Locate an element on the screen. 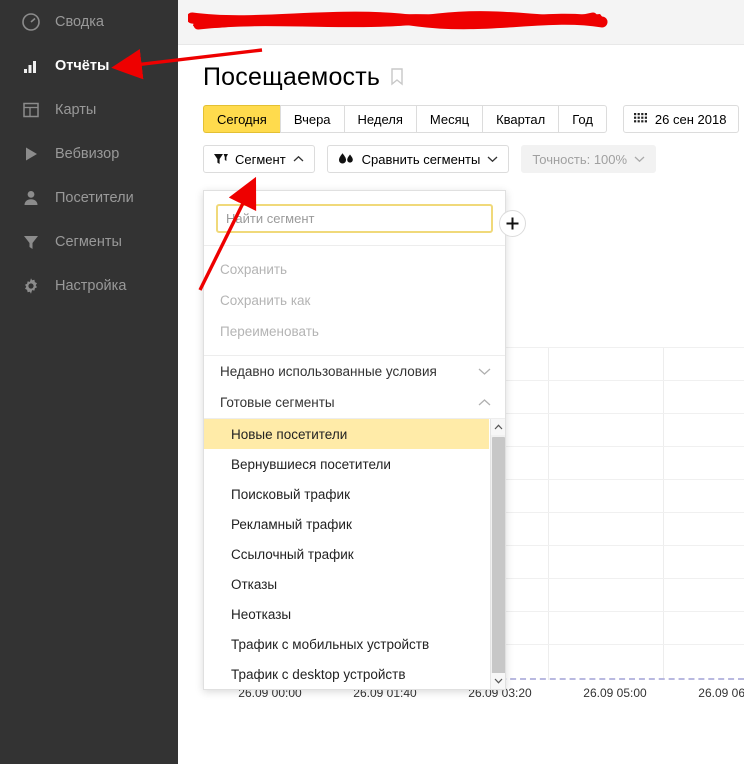  sidebar-item-nastroyka: Настройка is located at coordinates (89, 286).